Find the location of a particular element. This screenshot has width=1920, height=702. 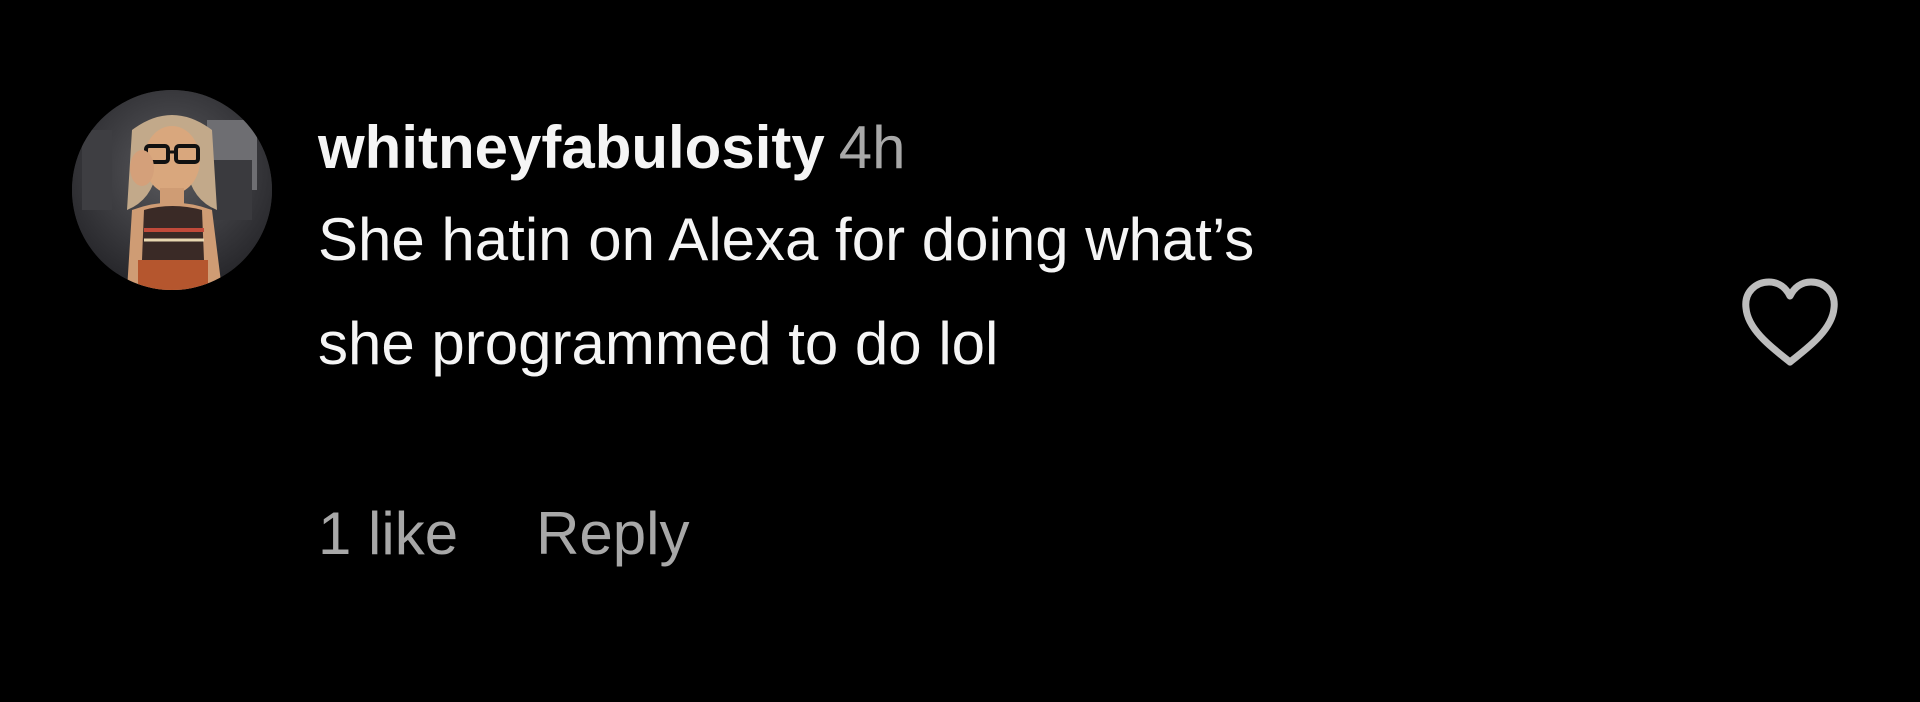

reply-button: Reply is located at coordinates (612, 534).